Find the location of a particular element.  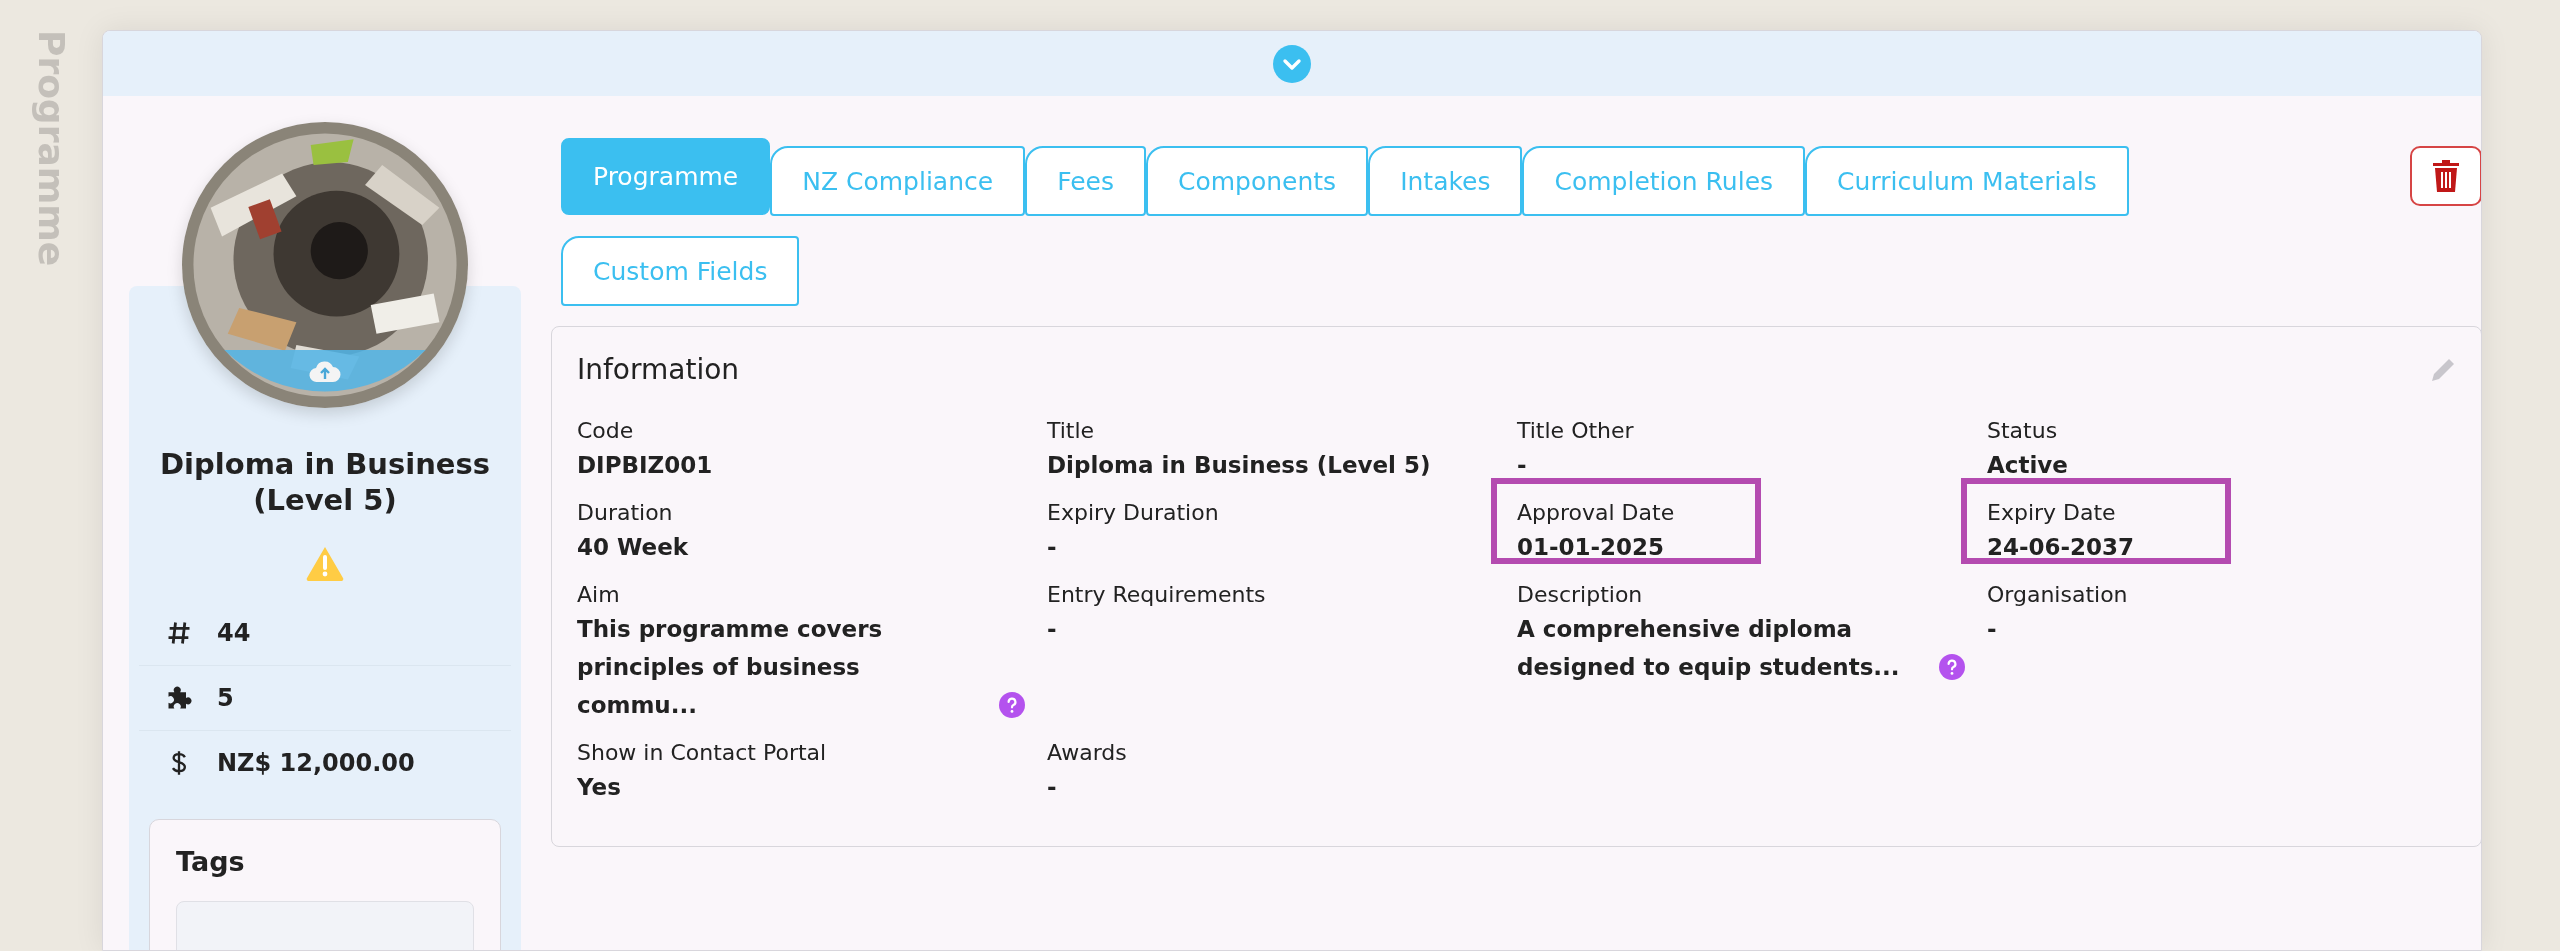

delete-button is located at coordinates (2445, 176).